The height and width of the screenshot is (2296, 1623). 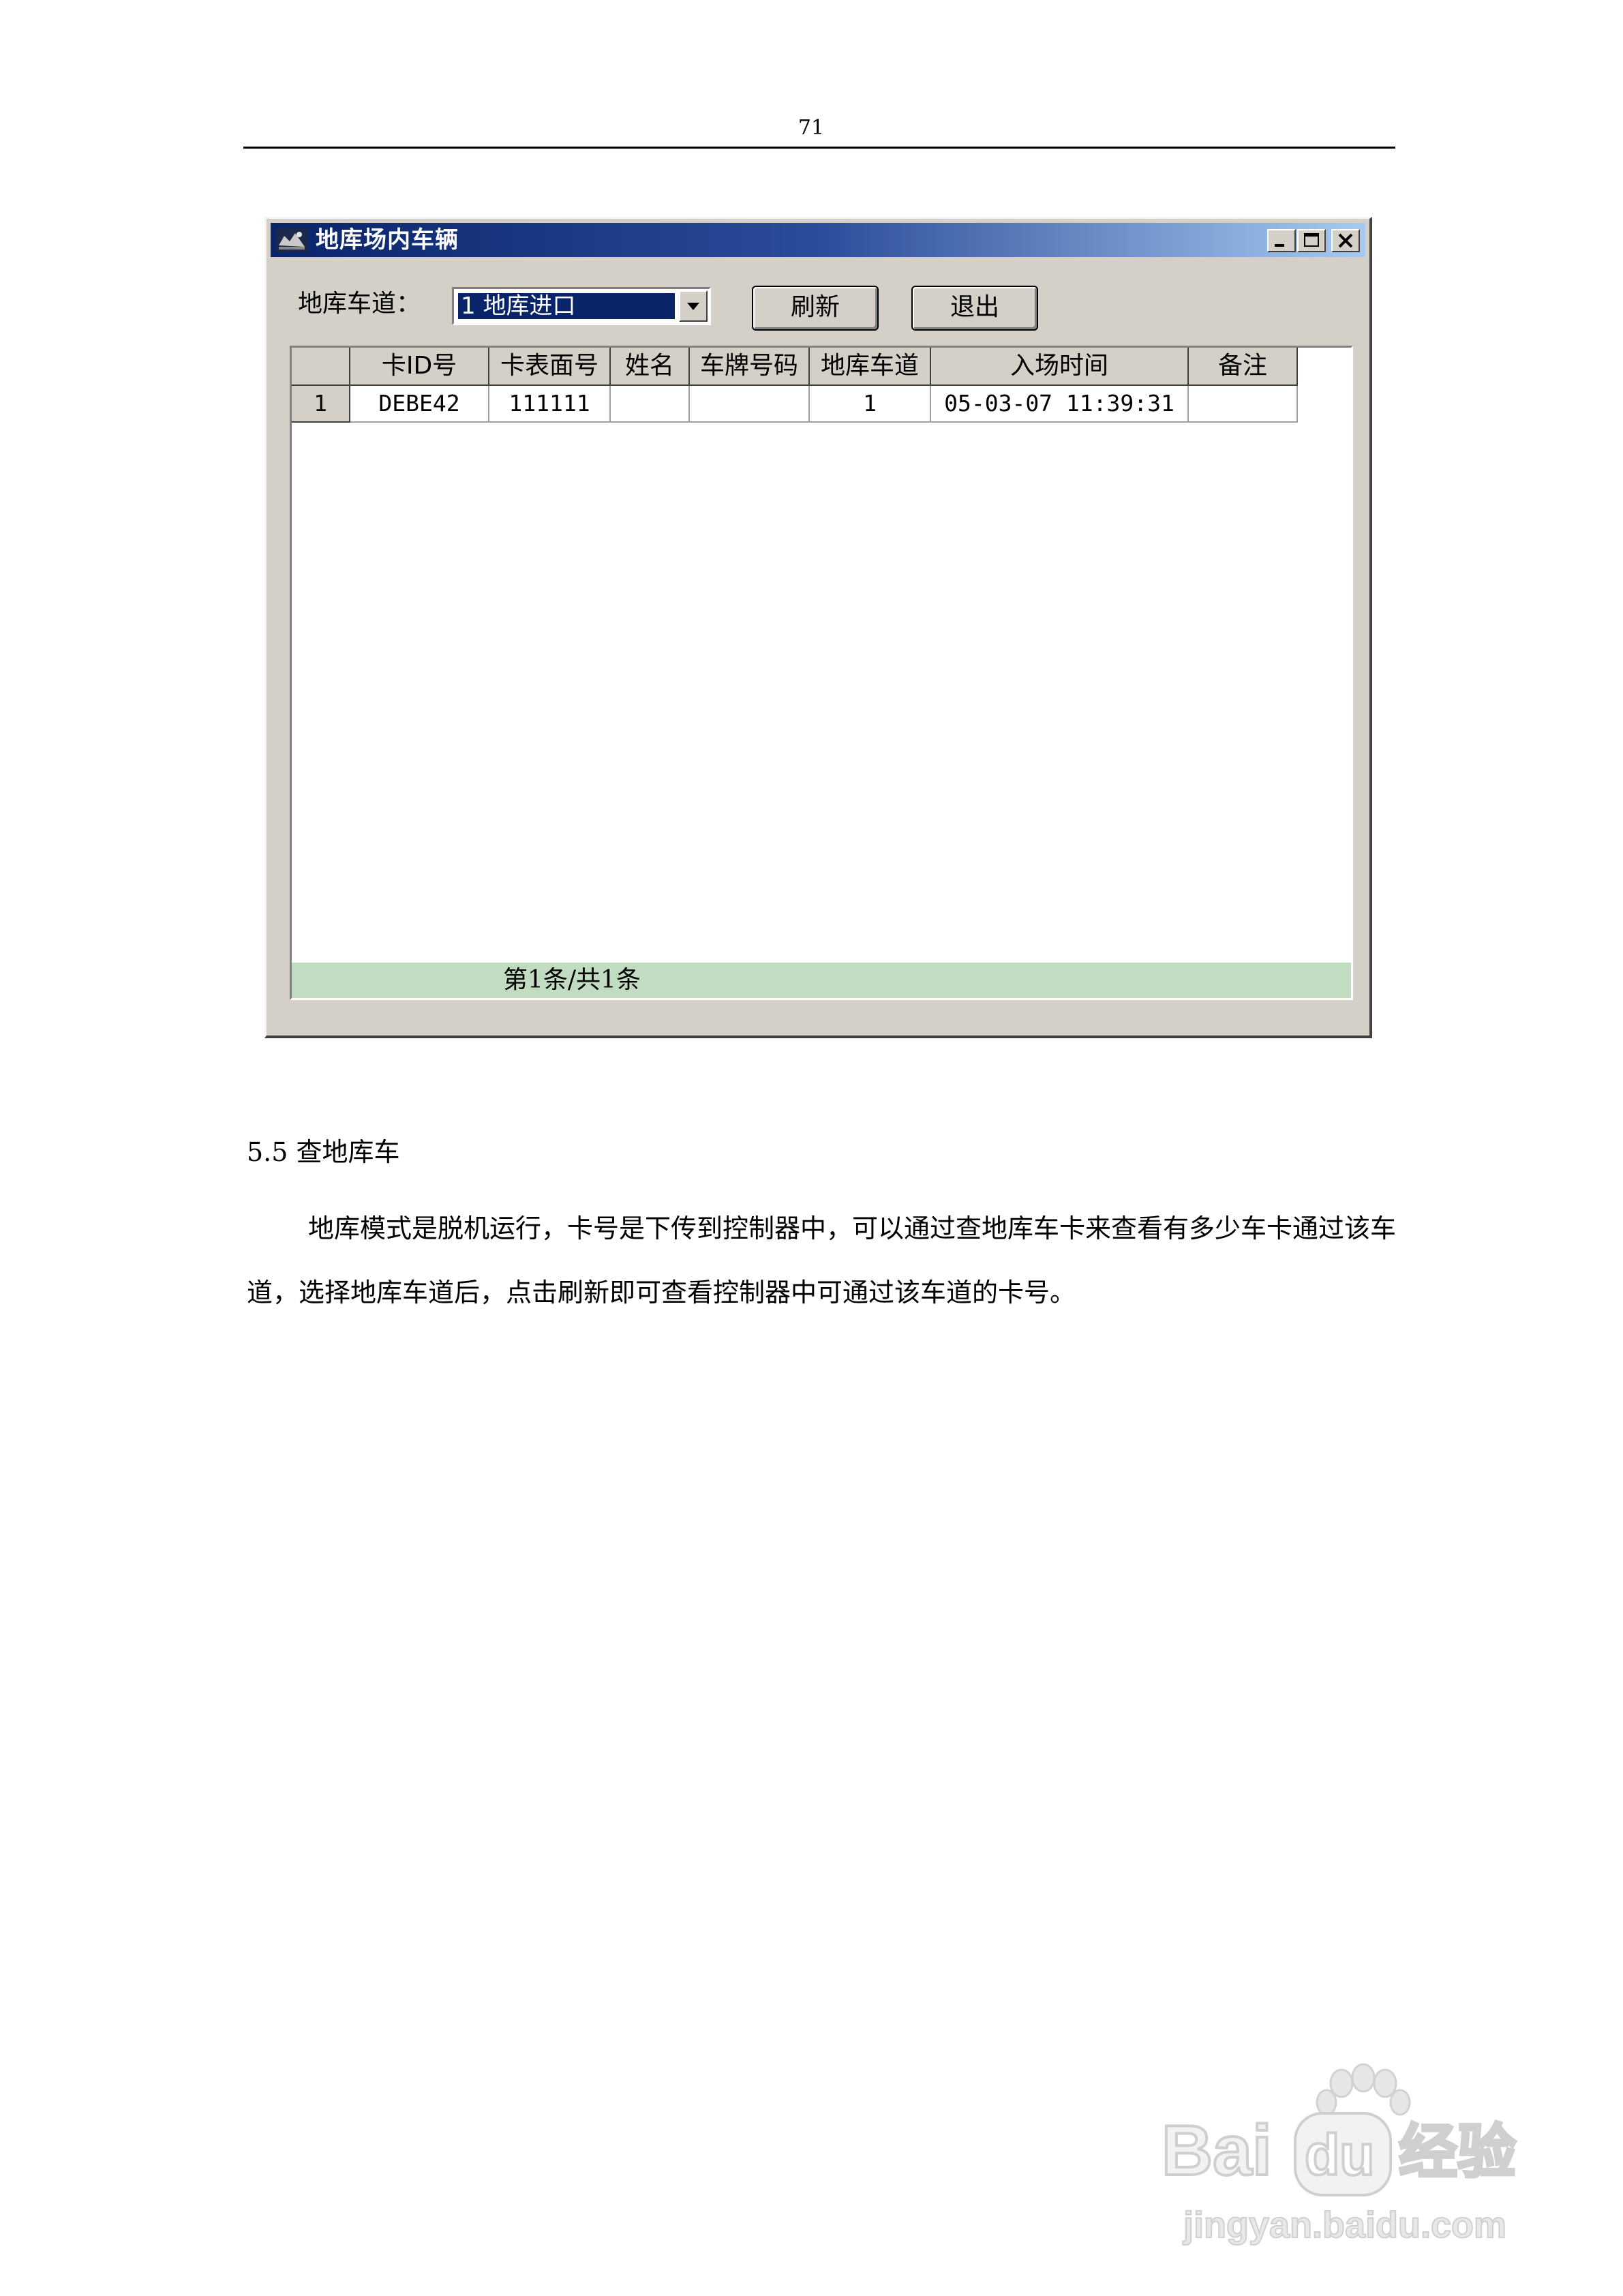 I want to click on table-cell-entry-time: 05-03-07 11:39:31, so click(x=1060, y=404).